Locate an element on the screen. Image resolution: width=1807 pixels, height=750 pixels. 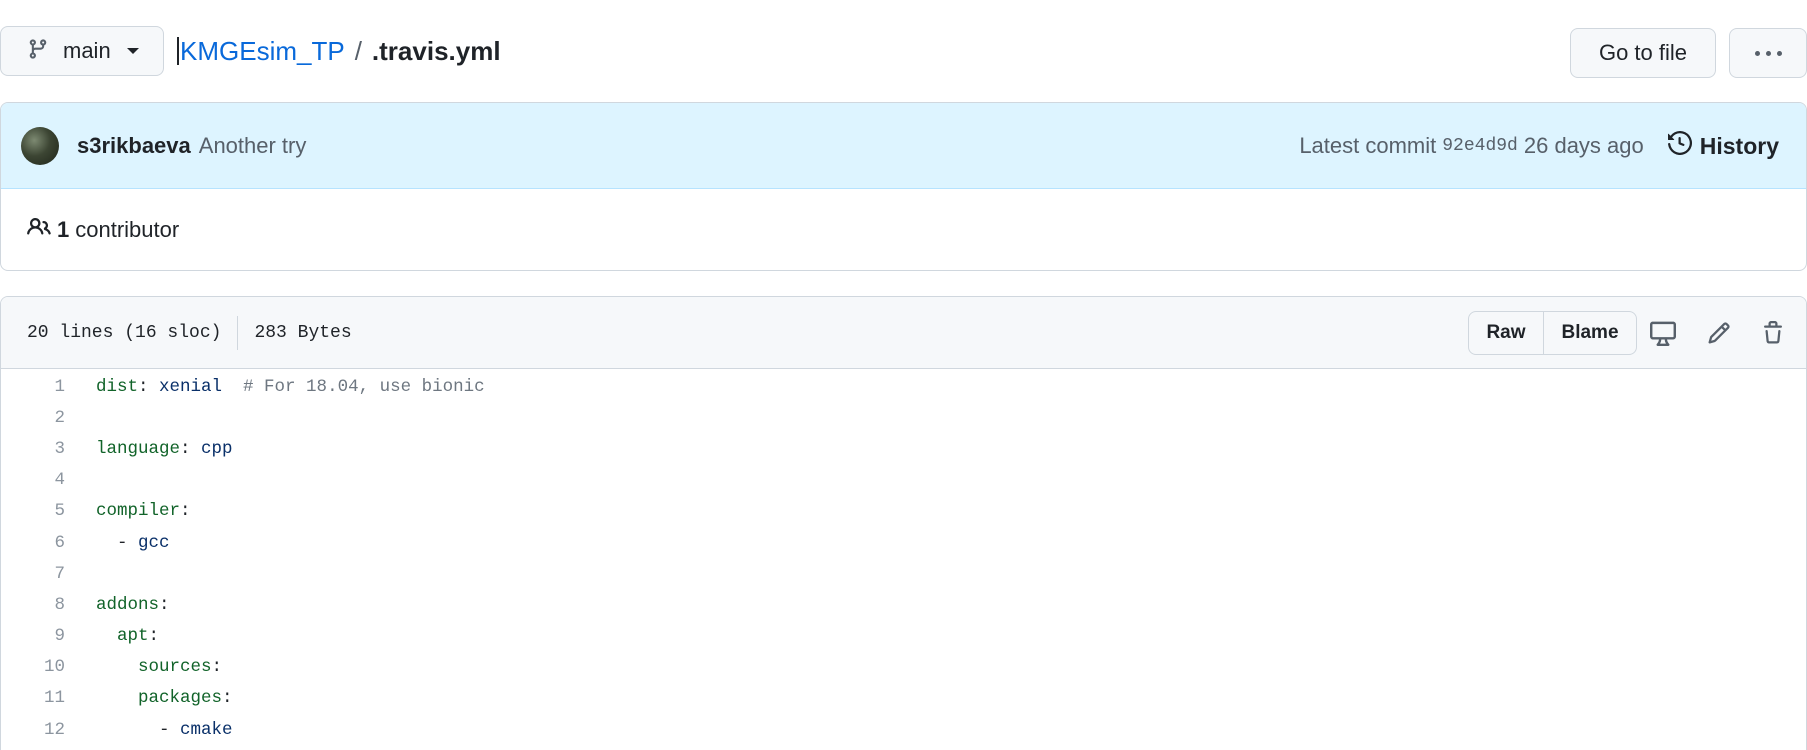
code-key: packages is located at coordinates (180, 698).